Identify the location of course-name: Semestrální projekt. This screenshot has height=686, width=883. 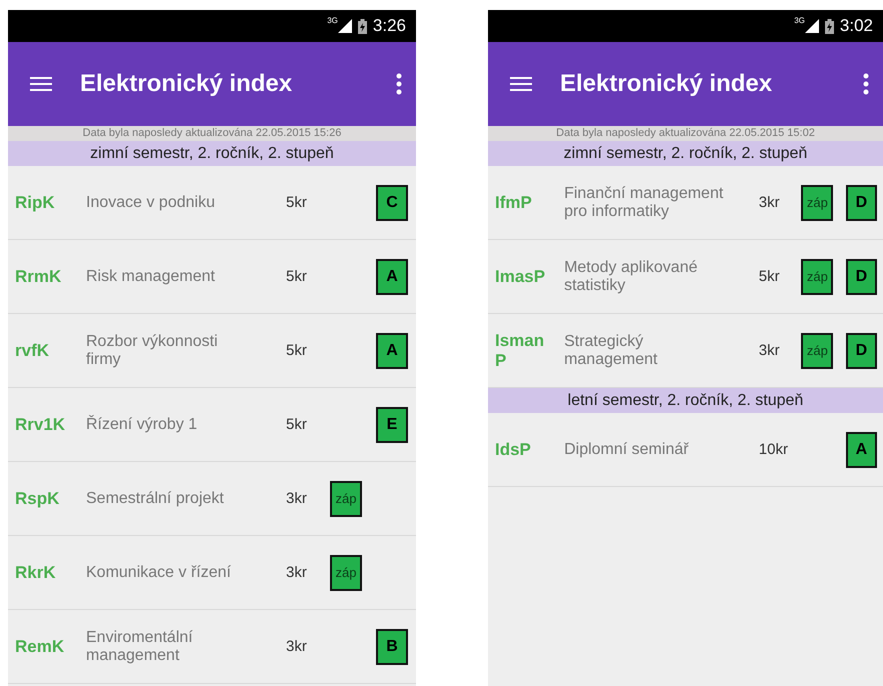
(155, 499).